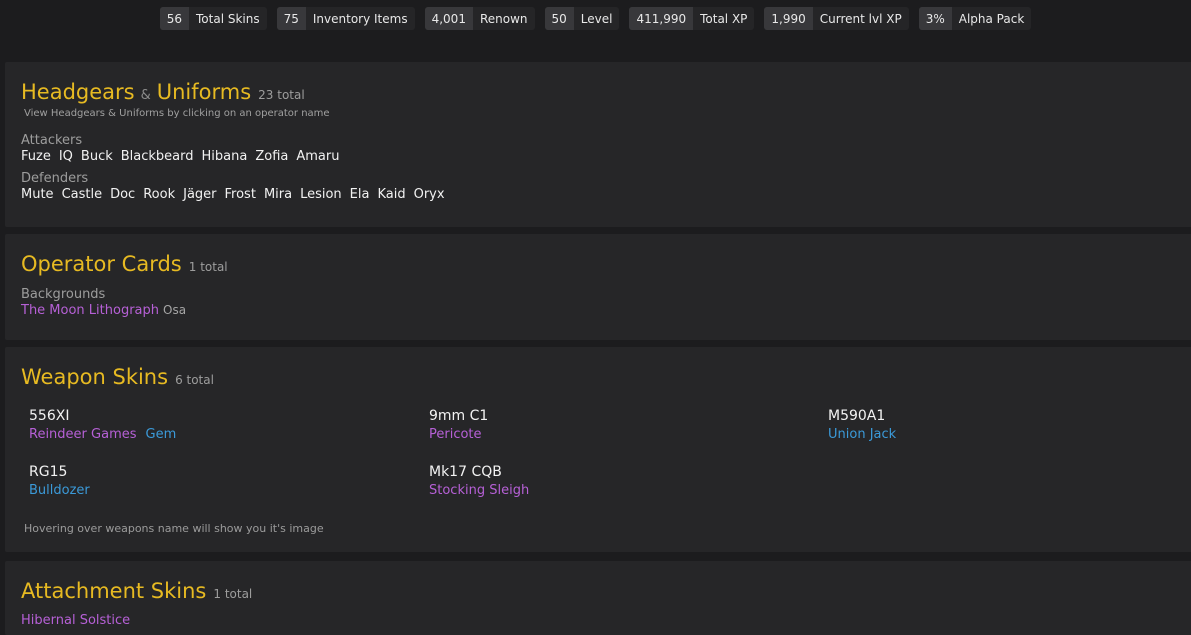 The height and width of the screenshot is (635, 1191). Describe the element at coordinates (204, 92) in the screenshot. I see `section-title-uniforms: Uniforms` at that location.